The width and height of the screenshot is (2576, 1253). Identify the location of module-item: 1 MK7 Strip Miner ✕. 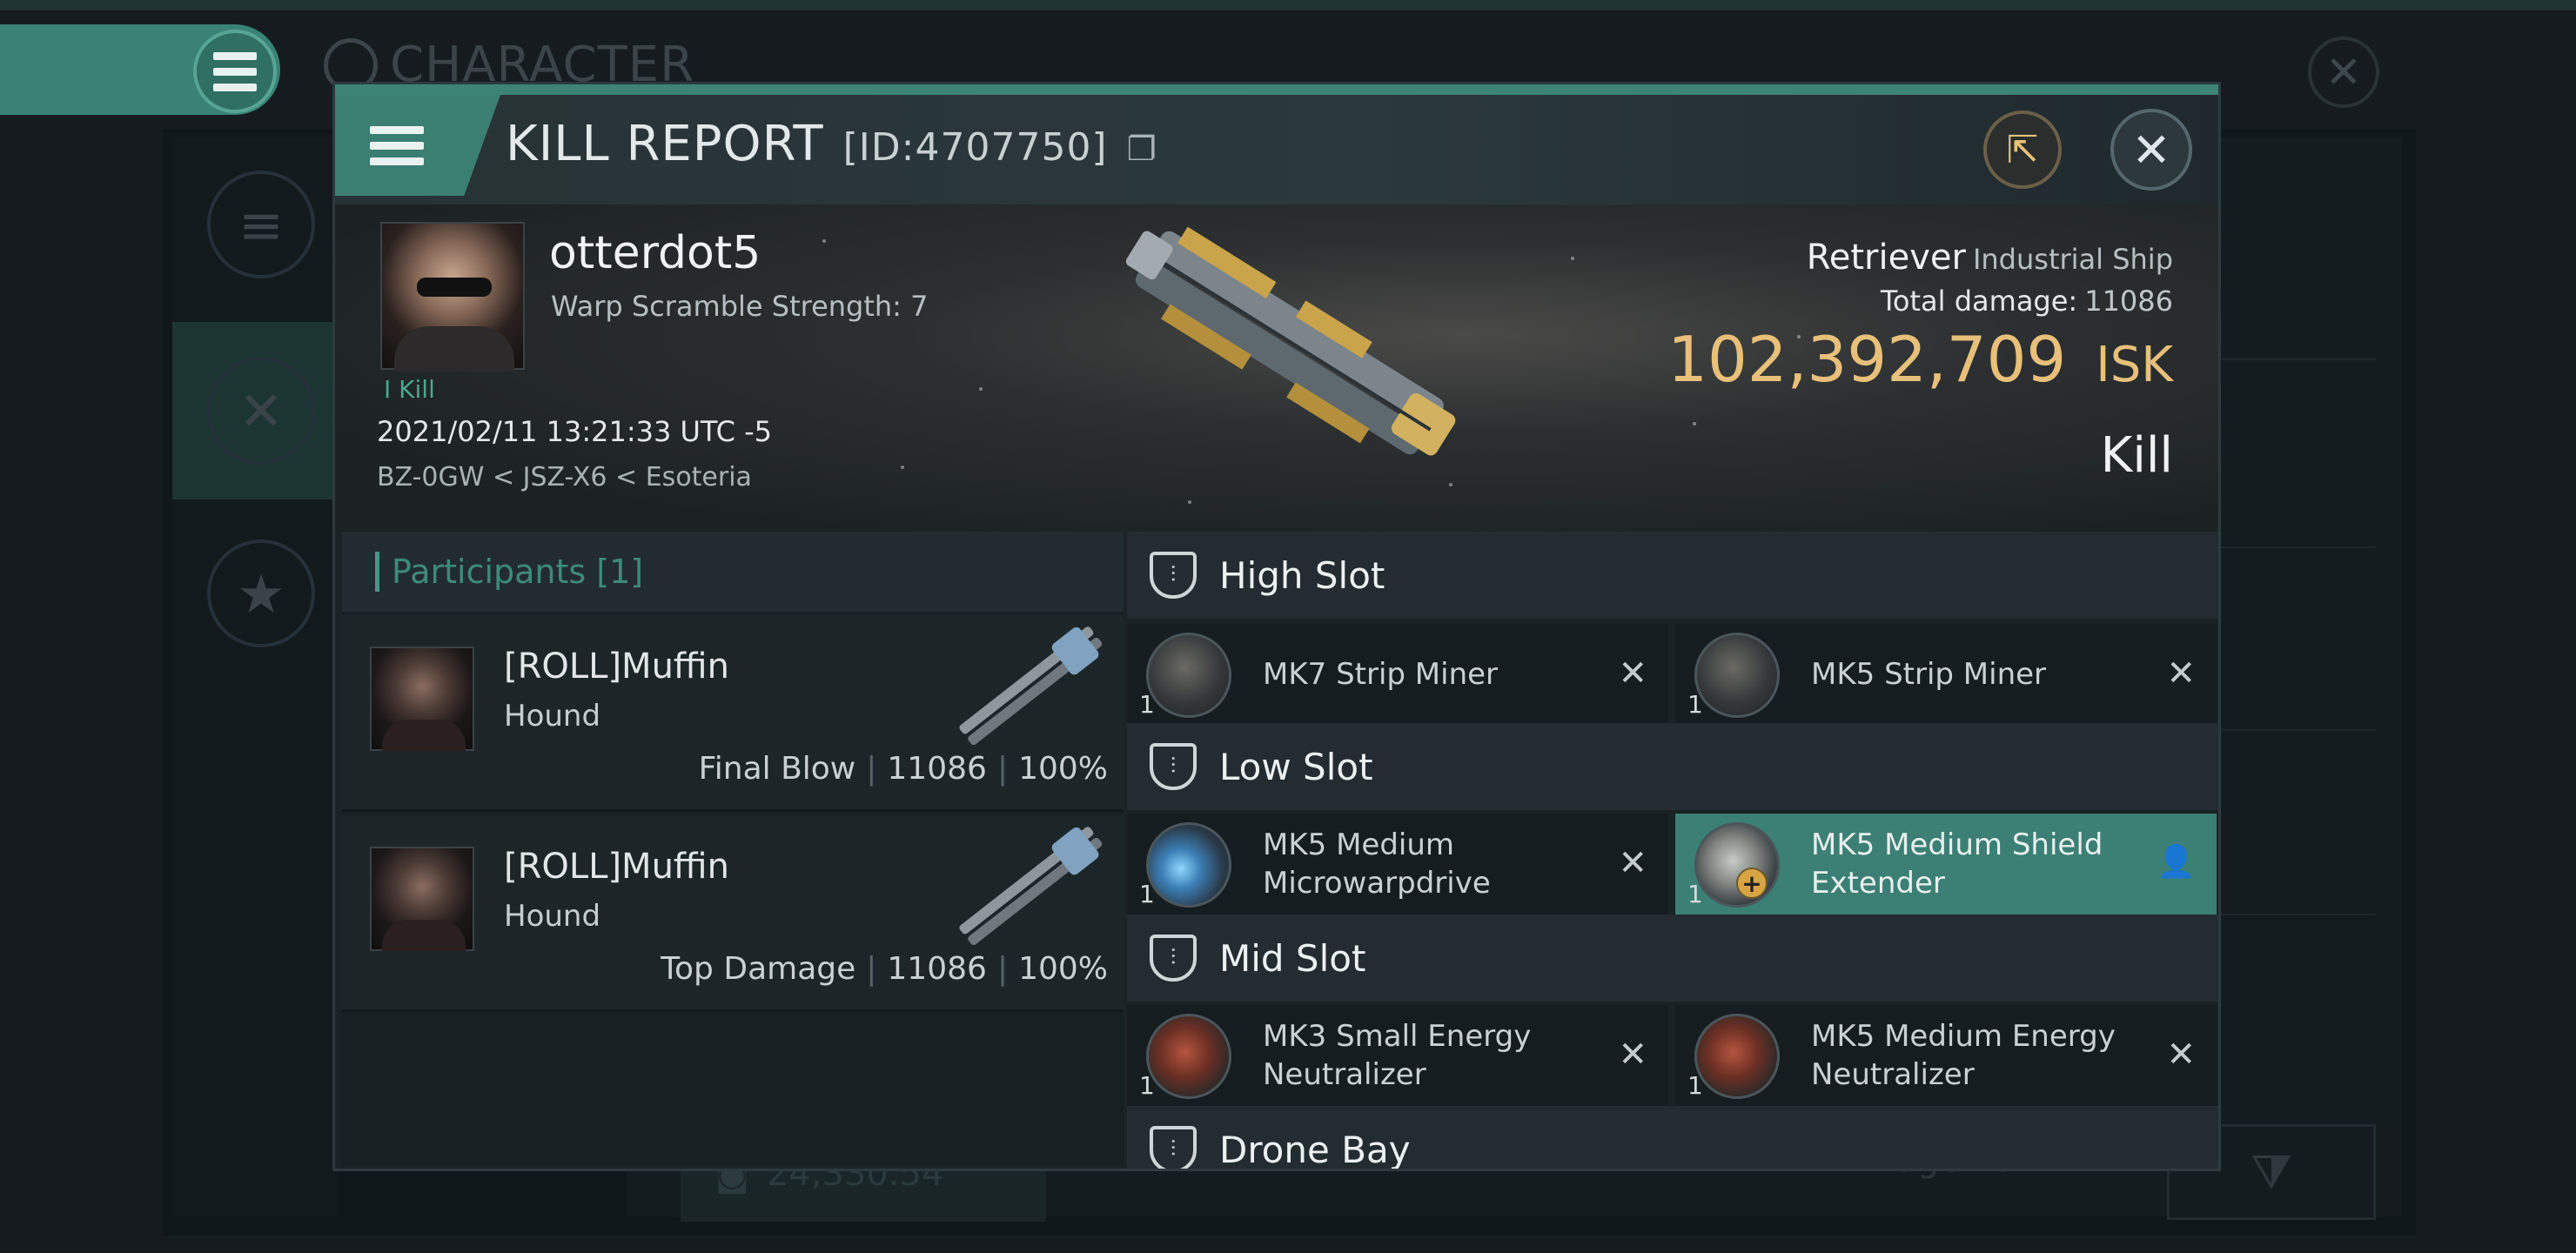
(1398, 675).